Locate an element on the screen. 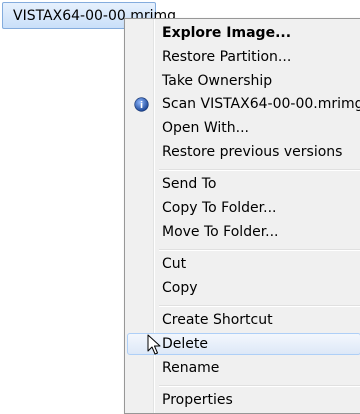 This screenshot has height=414, width=360. menu-item-label: Scan VISTAX64-00-00.mrimg is located at coordinates (261, 104).